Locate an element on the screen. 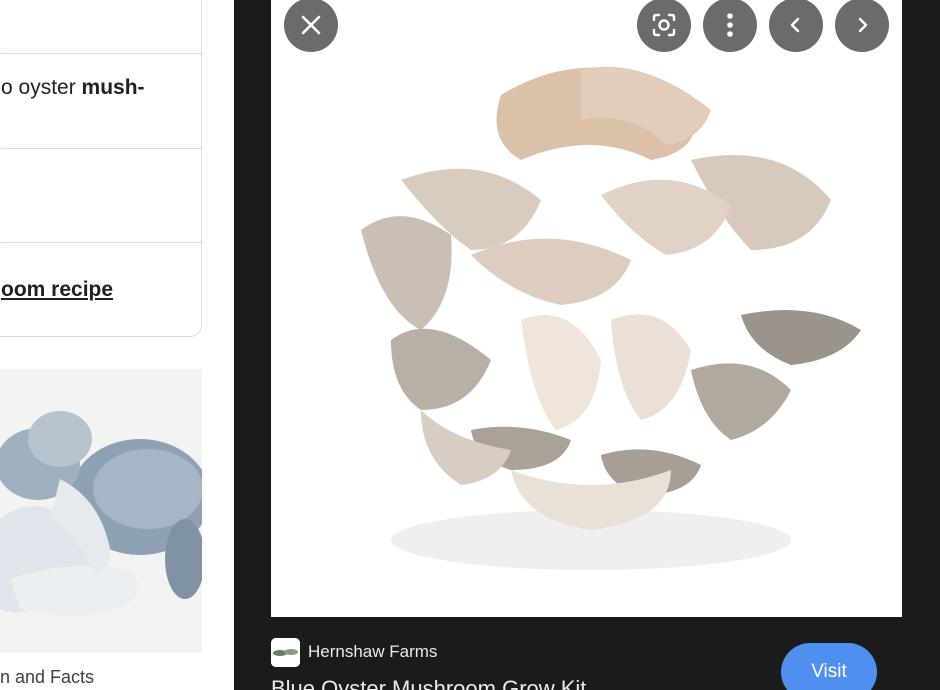  source-name: Hernshaw Farms is located at coordinates (372, 652).